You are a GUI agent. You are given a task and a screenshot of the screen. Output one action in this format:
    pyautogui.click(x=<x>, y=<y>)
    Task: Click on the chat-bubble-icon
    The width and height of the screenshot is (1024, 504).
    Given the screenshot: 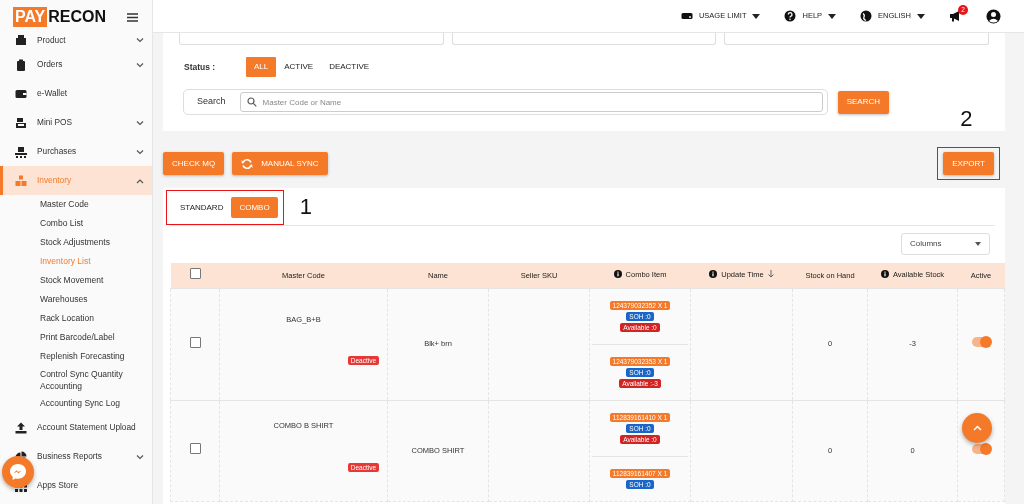 What is the action you would take?
    pyautogui.click(x=18, y=472)
    